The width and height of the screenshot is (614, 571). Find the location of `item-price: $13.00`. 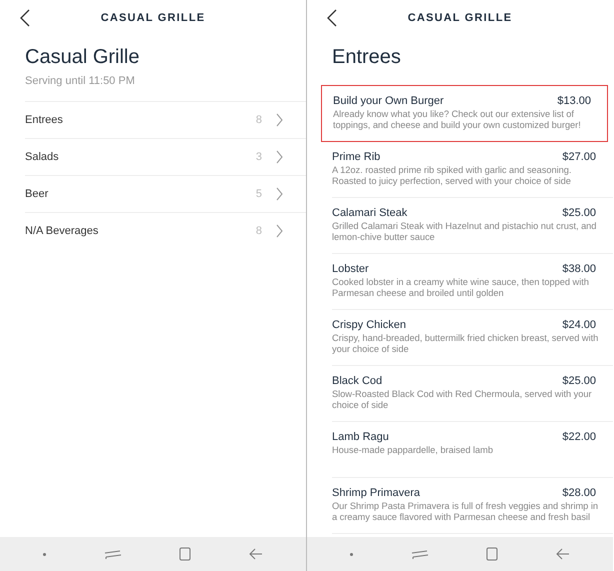

item-price: $13.00 is located at coordinates (574, 101).